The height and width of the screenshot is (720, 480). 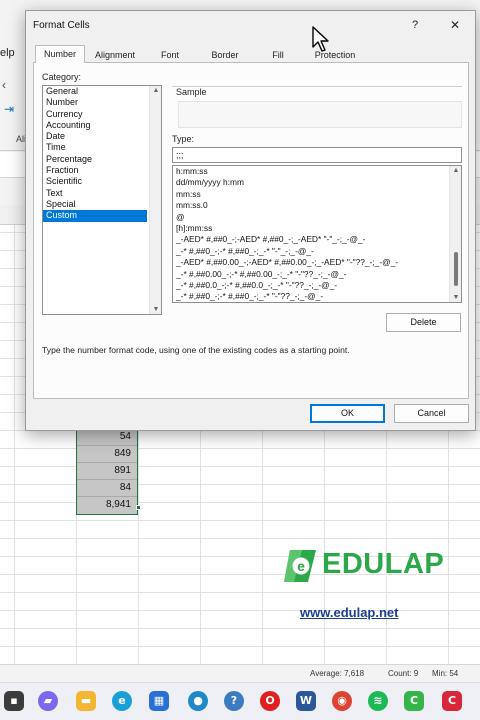 I want to click on edulap-logo-icon: e, so click(x=300, y=566).